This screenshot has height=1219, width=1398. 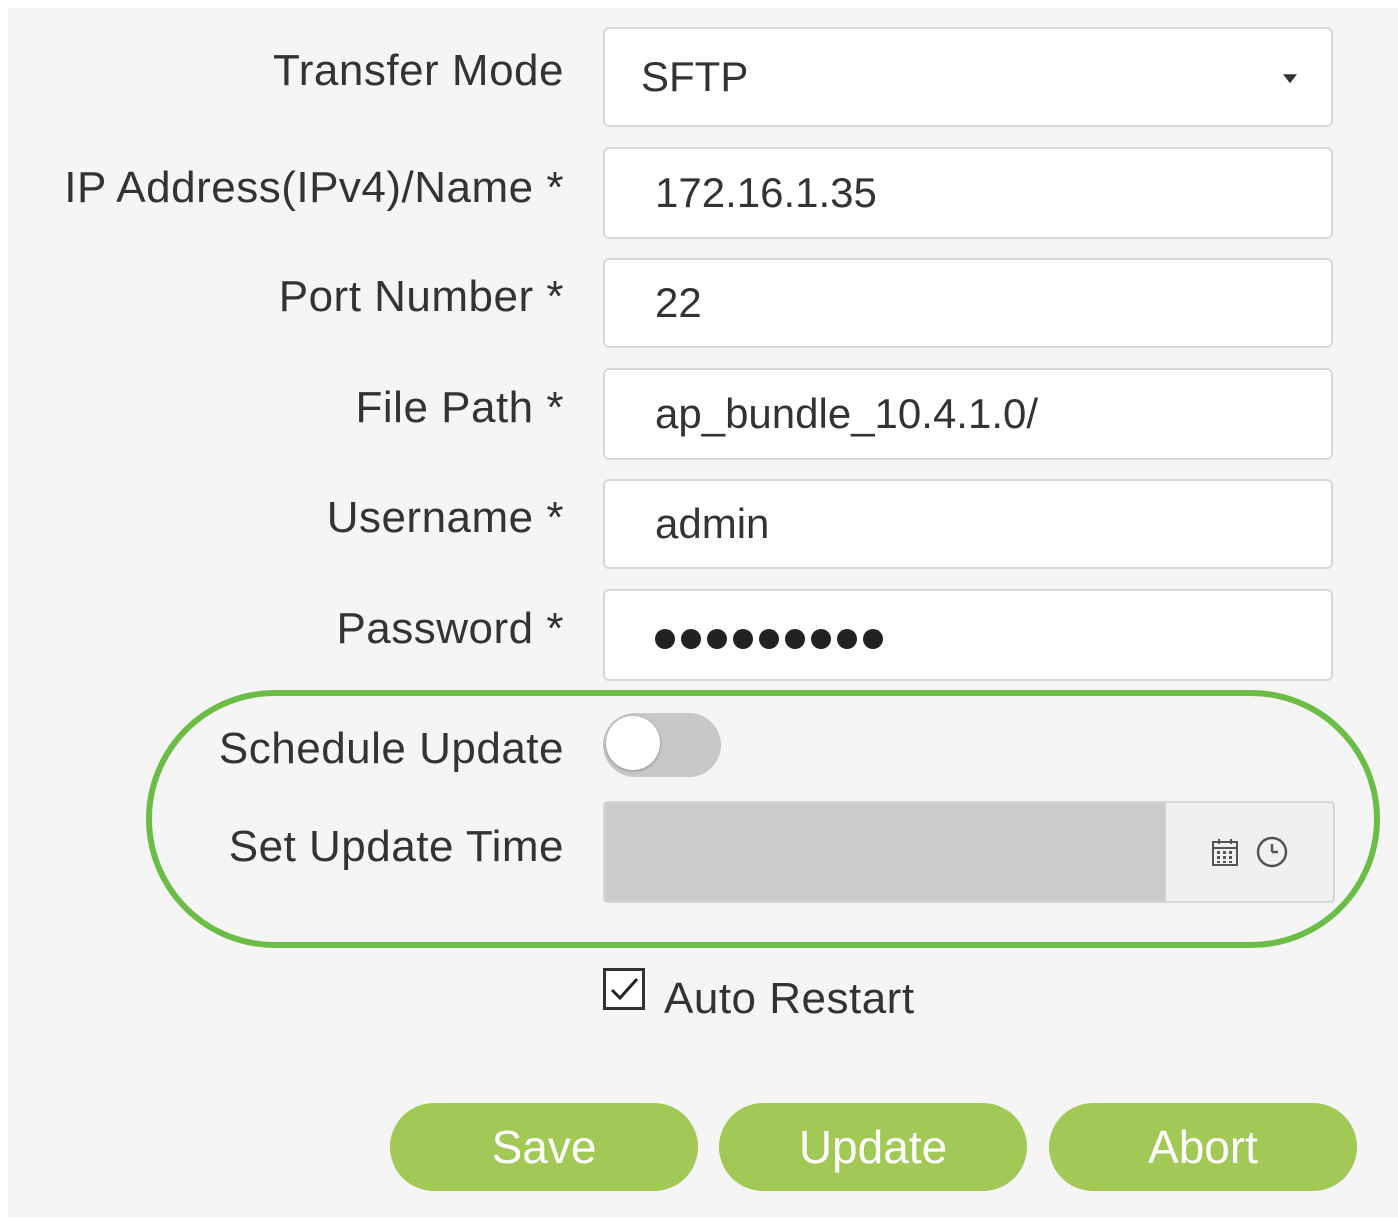 I want to click on transfer-mode-select: SFTP, so click(x=968, y=77).